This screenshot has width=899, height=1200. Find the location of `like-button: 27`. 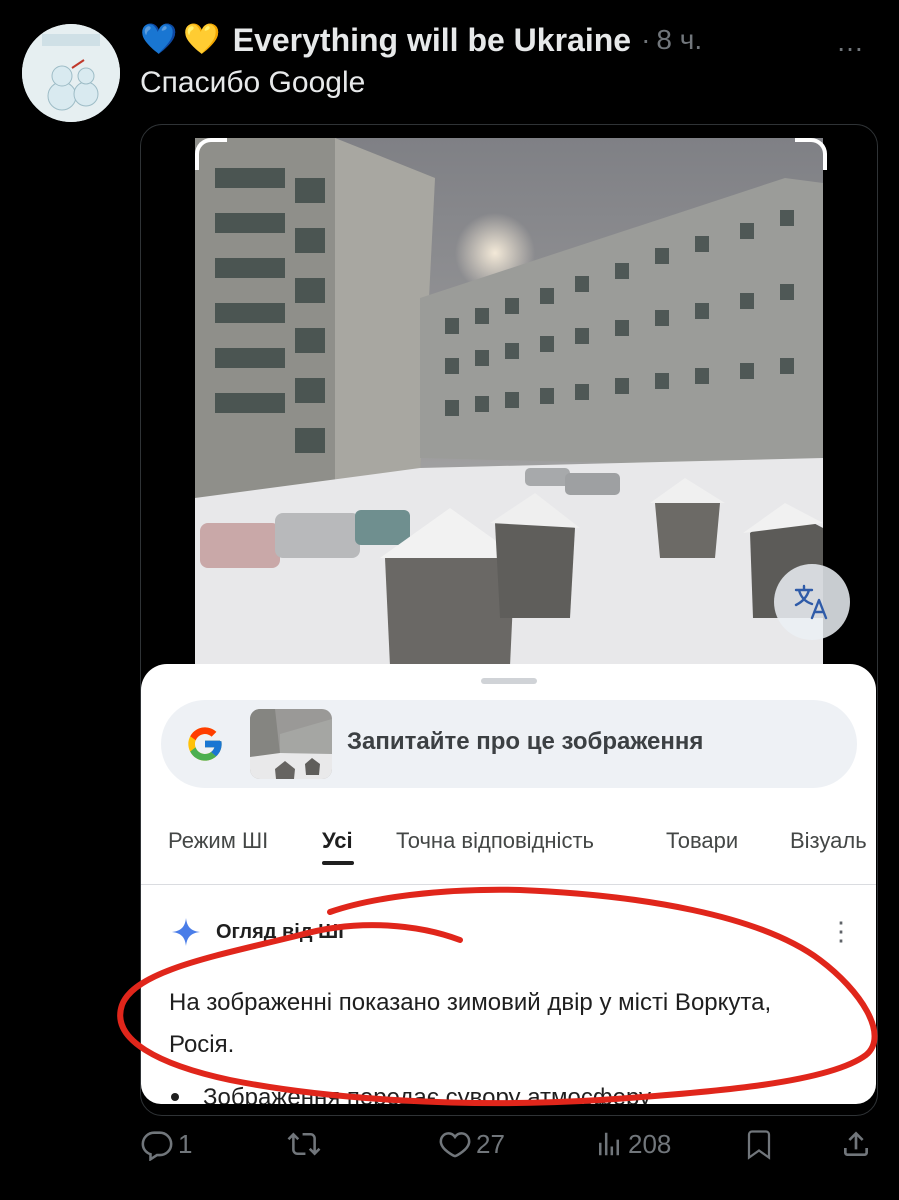

like-button: 27 is located at coordinates (471, 1144).